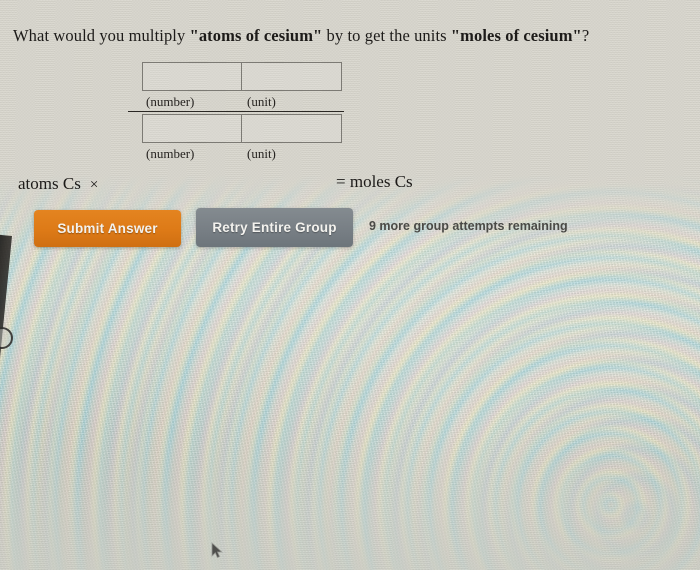 The width and height of the screenshot is (700, 570). What do you see at coordinates (242, 102) in the screenshot?
I see `numerator-labels: (number) (unit)` at bounding box center [242, 102].